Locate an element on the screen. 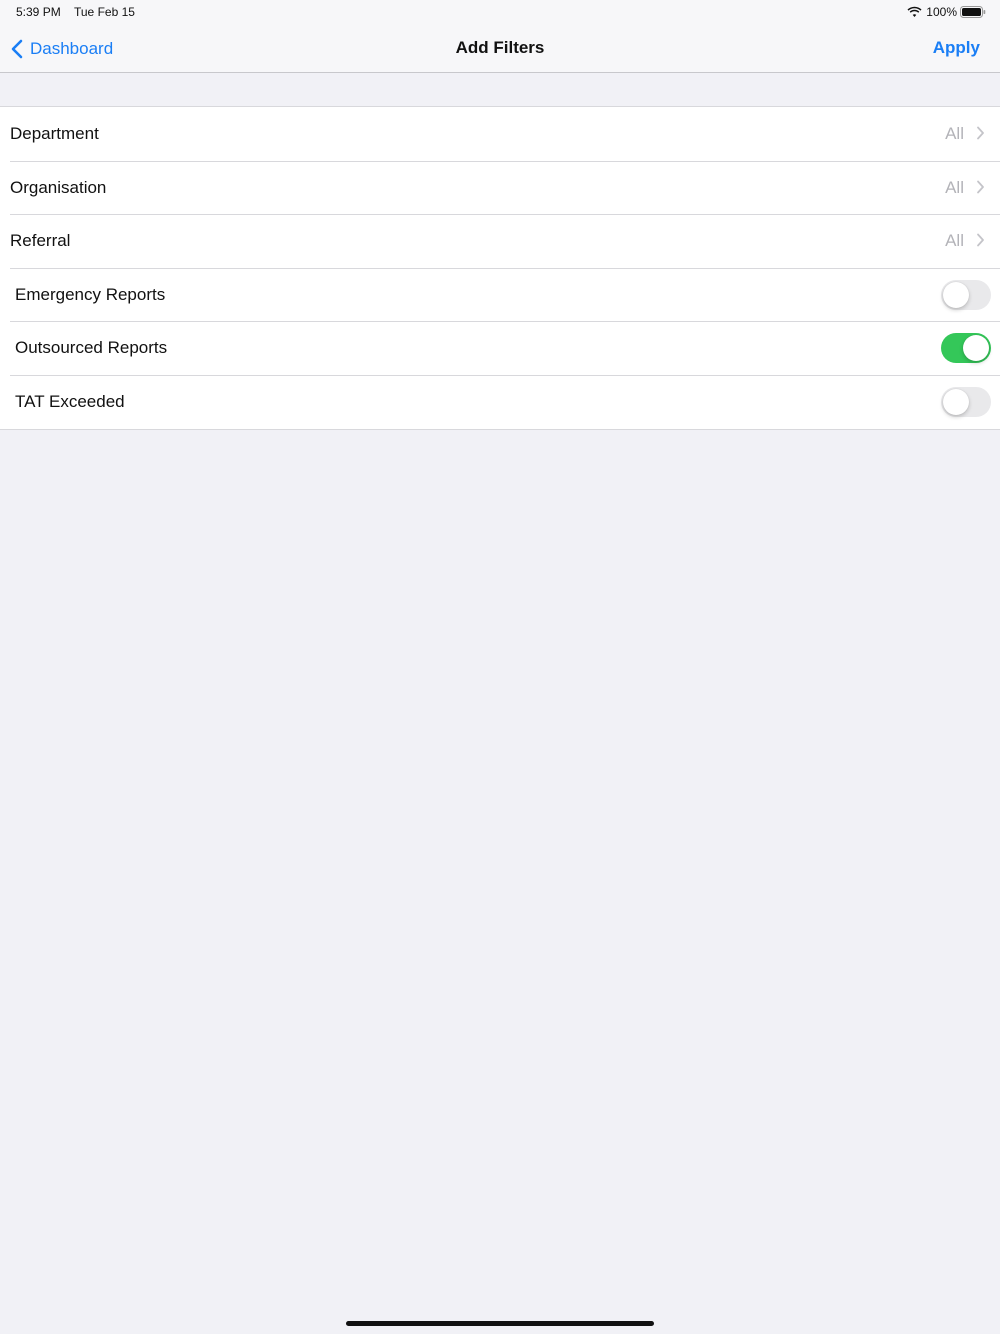 This screenshot has height=1334, width=1000. filter-row-emergency-reports: Emergency Reports is located at coordinates (500, 294).